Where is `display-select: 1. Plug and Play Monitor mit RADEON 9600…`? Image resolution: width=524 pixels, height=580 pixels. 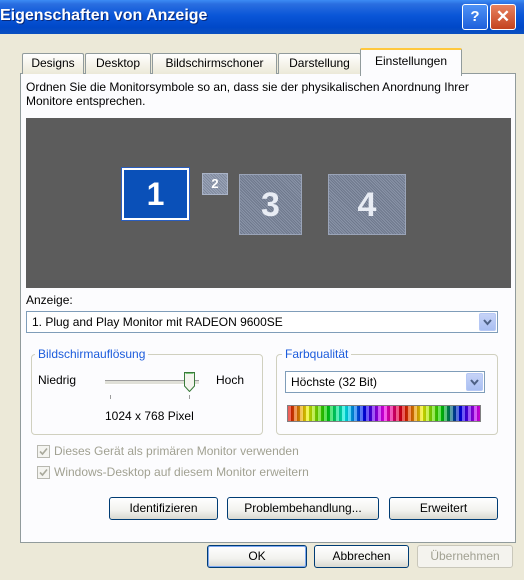
display-select: 1. Plug and Play Monitor mit RADEON 9600… is located at coordinates (262, 322).